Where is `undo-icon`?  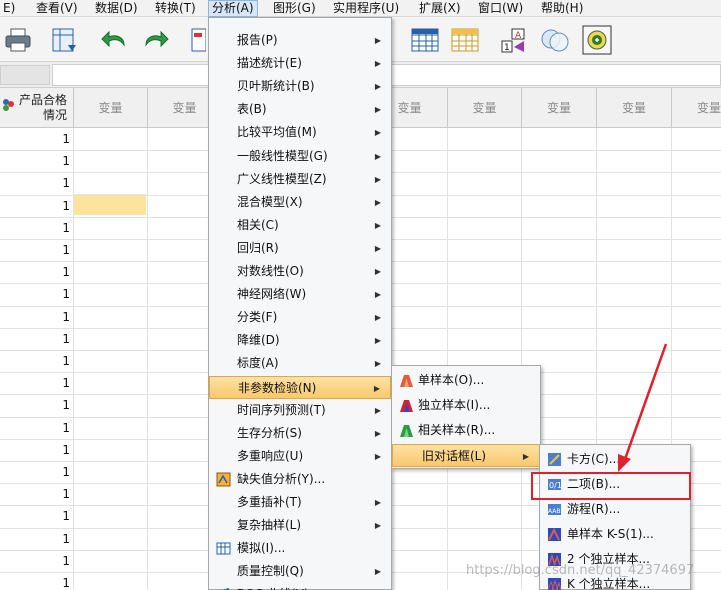 undo-icon is located at coordinates (115, 40).